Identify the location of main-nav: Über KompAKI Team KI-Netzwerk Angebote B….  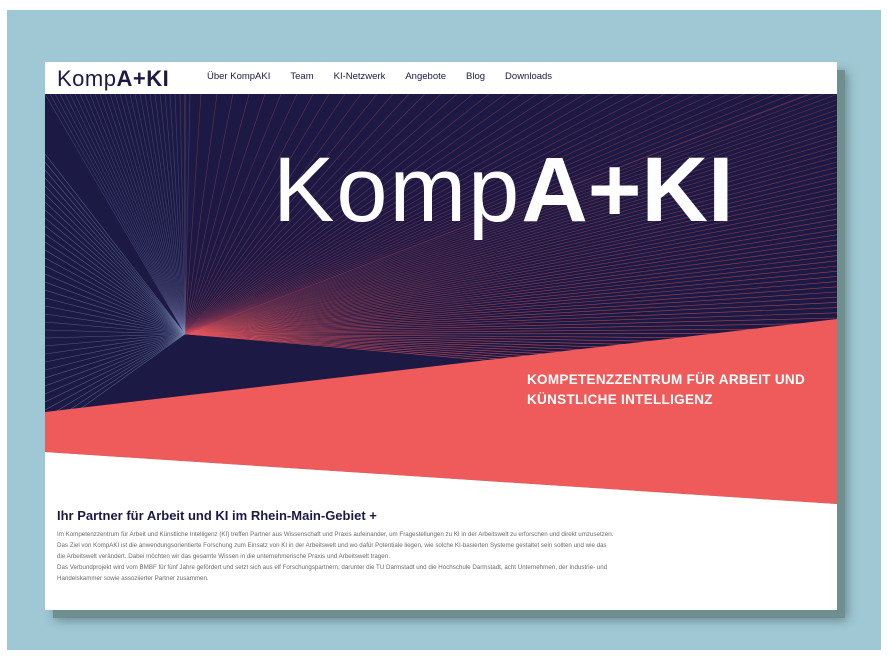
(389, 76).